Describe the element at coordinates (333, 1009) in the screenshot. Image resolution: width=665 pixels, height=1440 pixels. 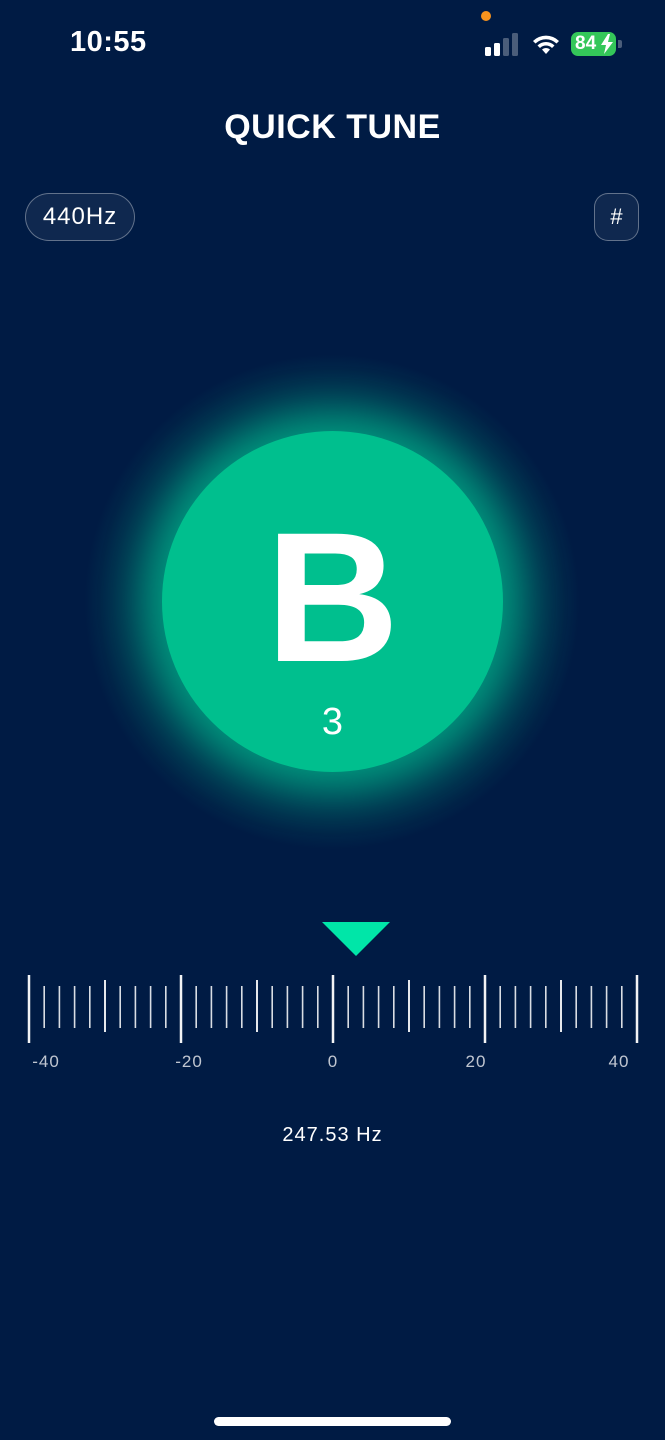
I see `cents-meter` at that location.